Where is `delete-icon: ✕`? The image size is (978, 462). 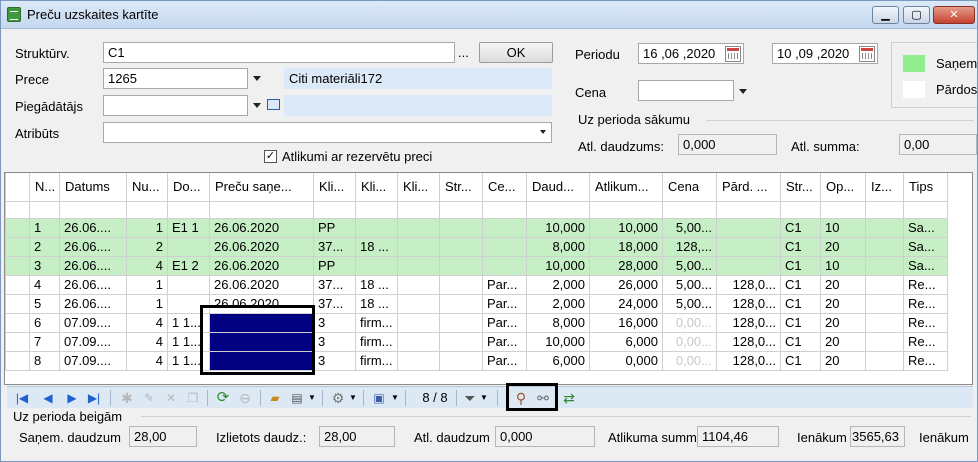
delete-icon: ✕ is located at coordinates (171, 398).